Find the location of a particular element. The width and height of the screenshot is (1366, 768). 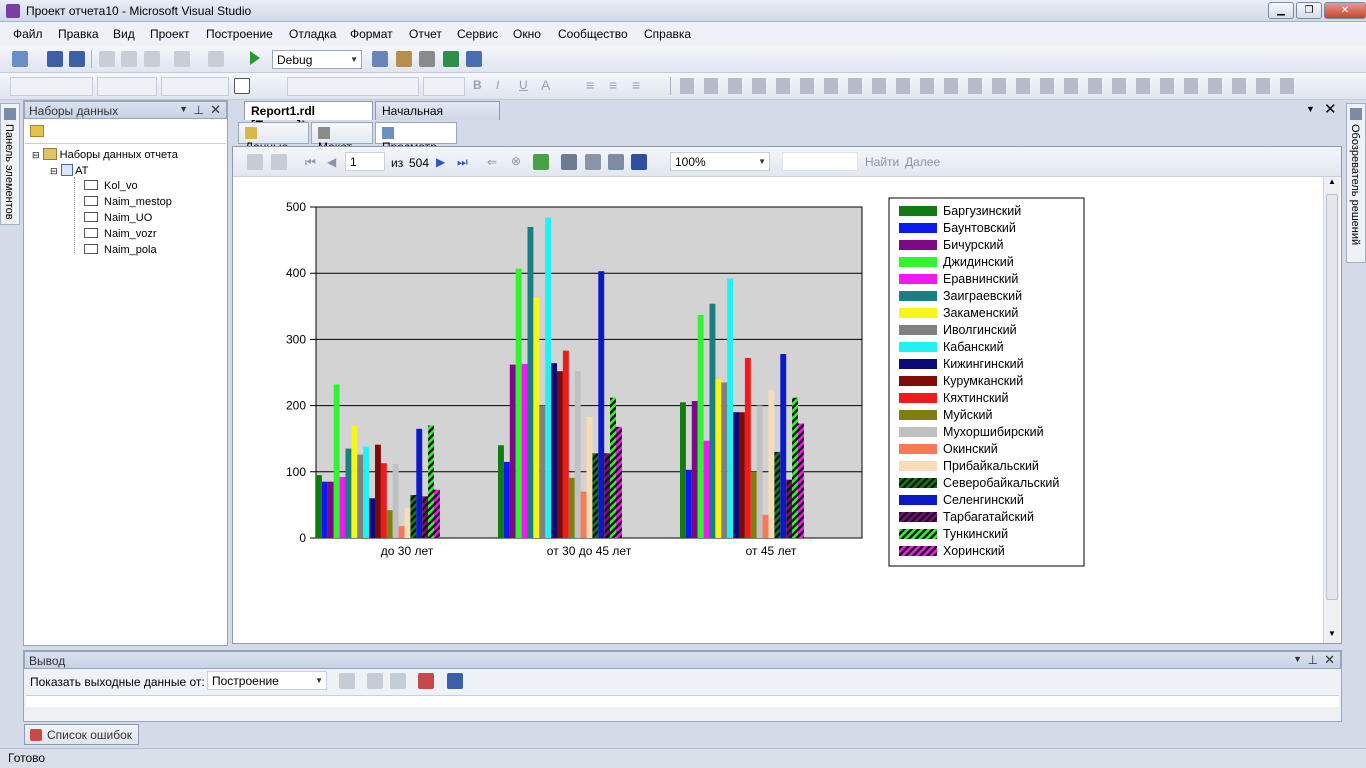

print-layout-icon is located at coordinates (593, 162).